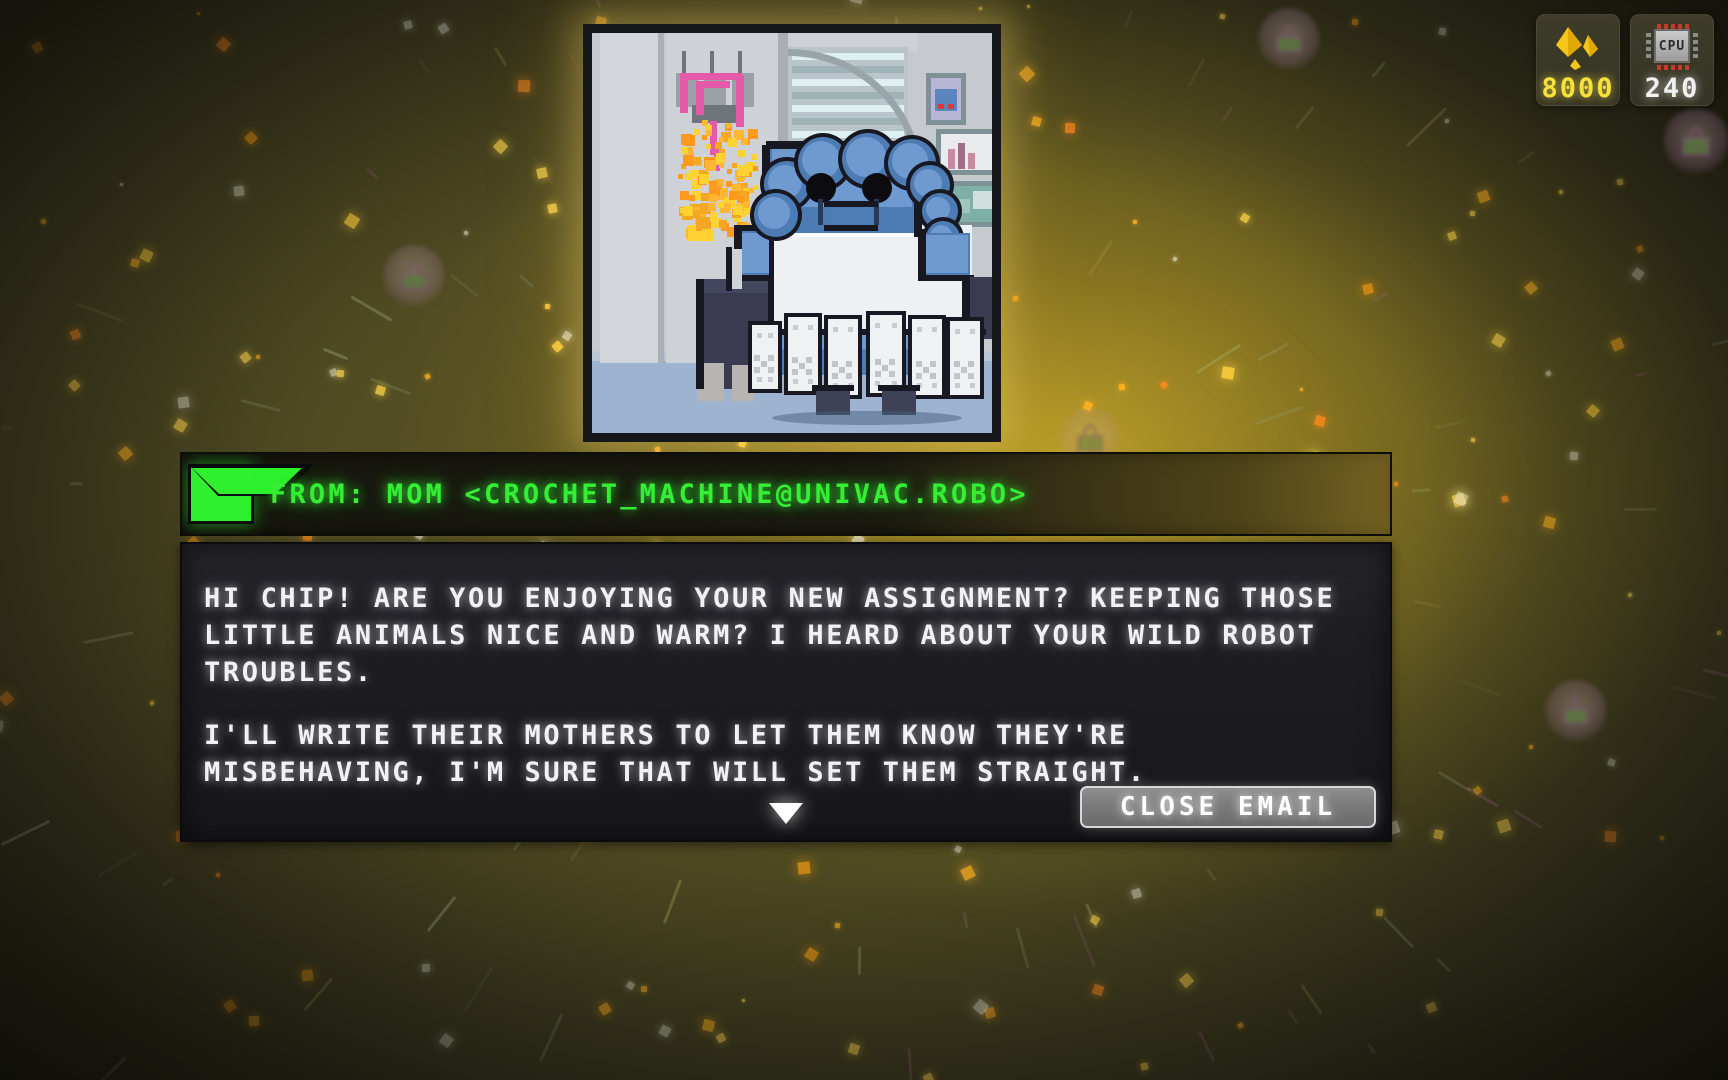 The height and width of the screenshot is (1080, 1728). I want to click on gold-counter: 8000, so click(1578, 60).